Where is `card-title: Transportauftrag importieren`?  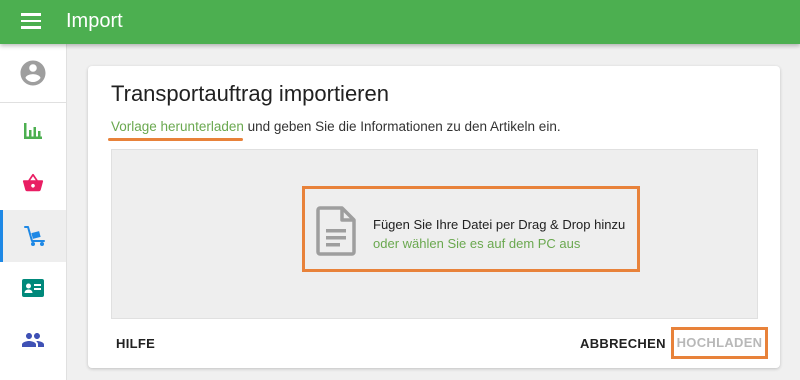
card-title: Transportauftrag importieren is located at coordinates (250, 93).